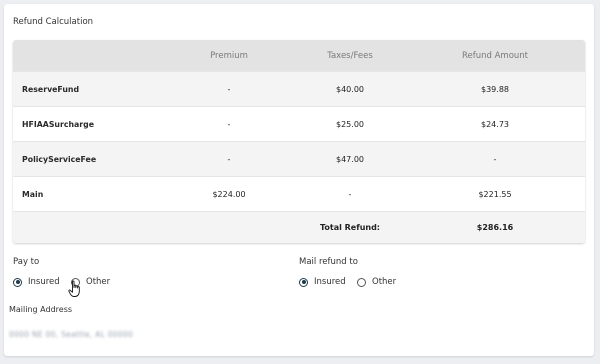 The image size is (600, 364). I want to click on row-refund: $39.88, so click(495, 89).